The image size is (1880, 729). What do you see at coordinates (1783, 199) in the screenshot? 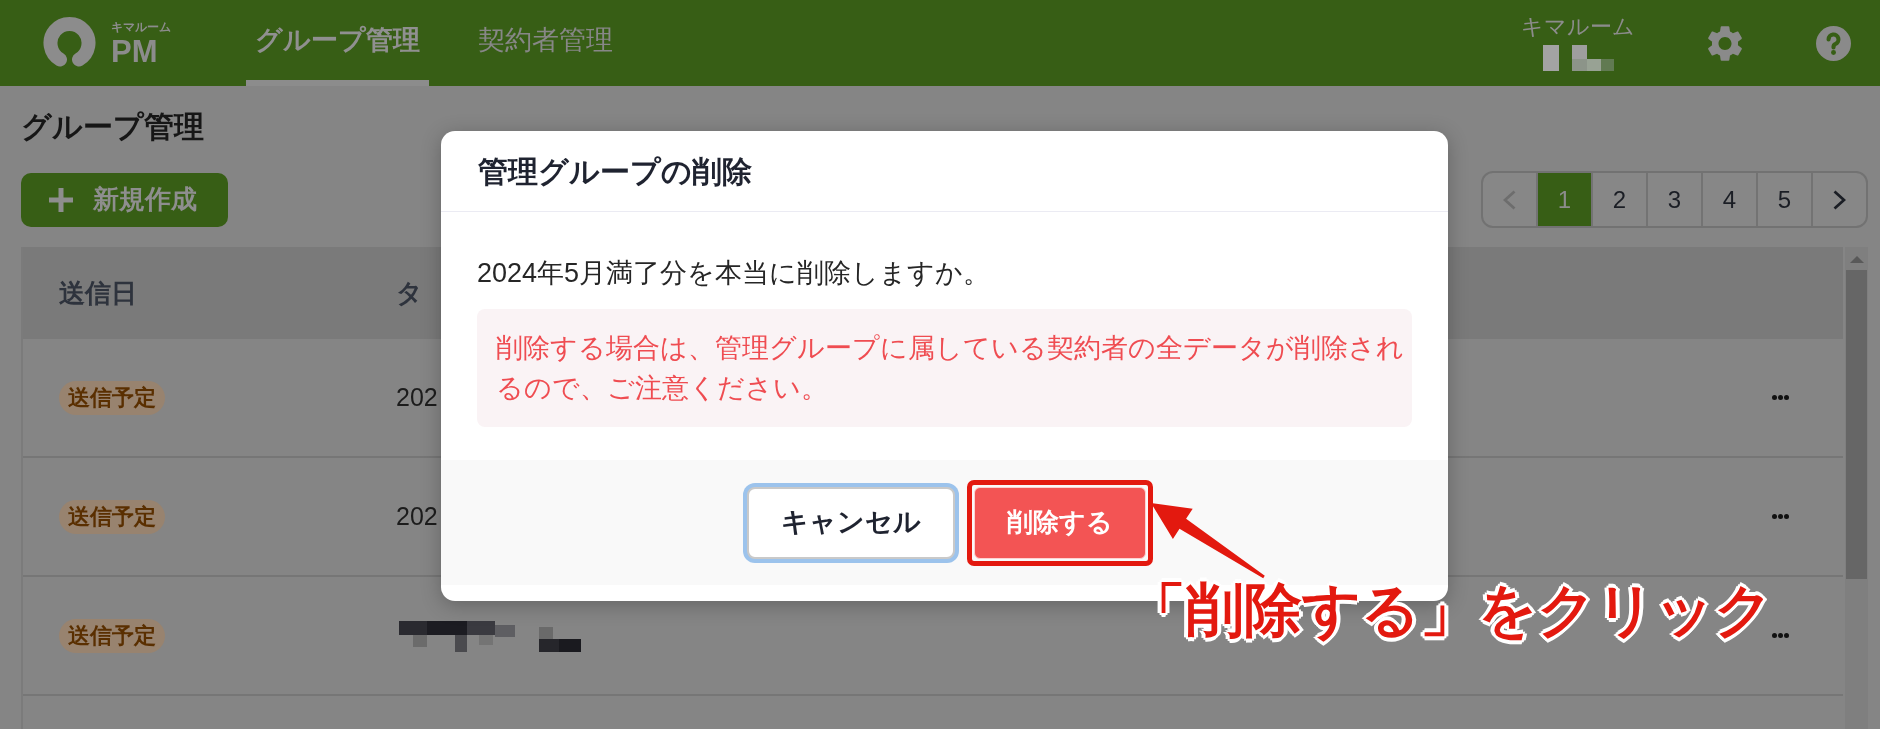
I see `page-button: 5` at bounding box center [1783, 199].